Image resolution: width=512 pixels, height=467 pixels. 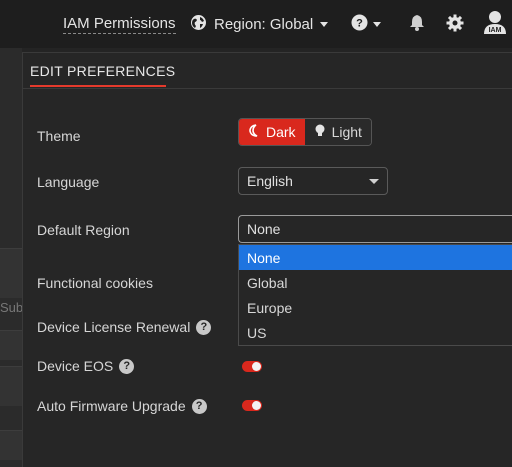 I want to click on region-label: Region: Global, so click(x=264, y=24).